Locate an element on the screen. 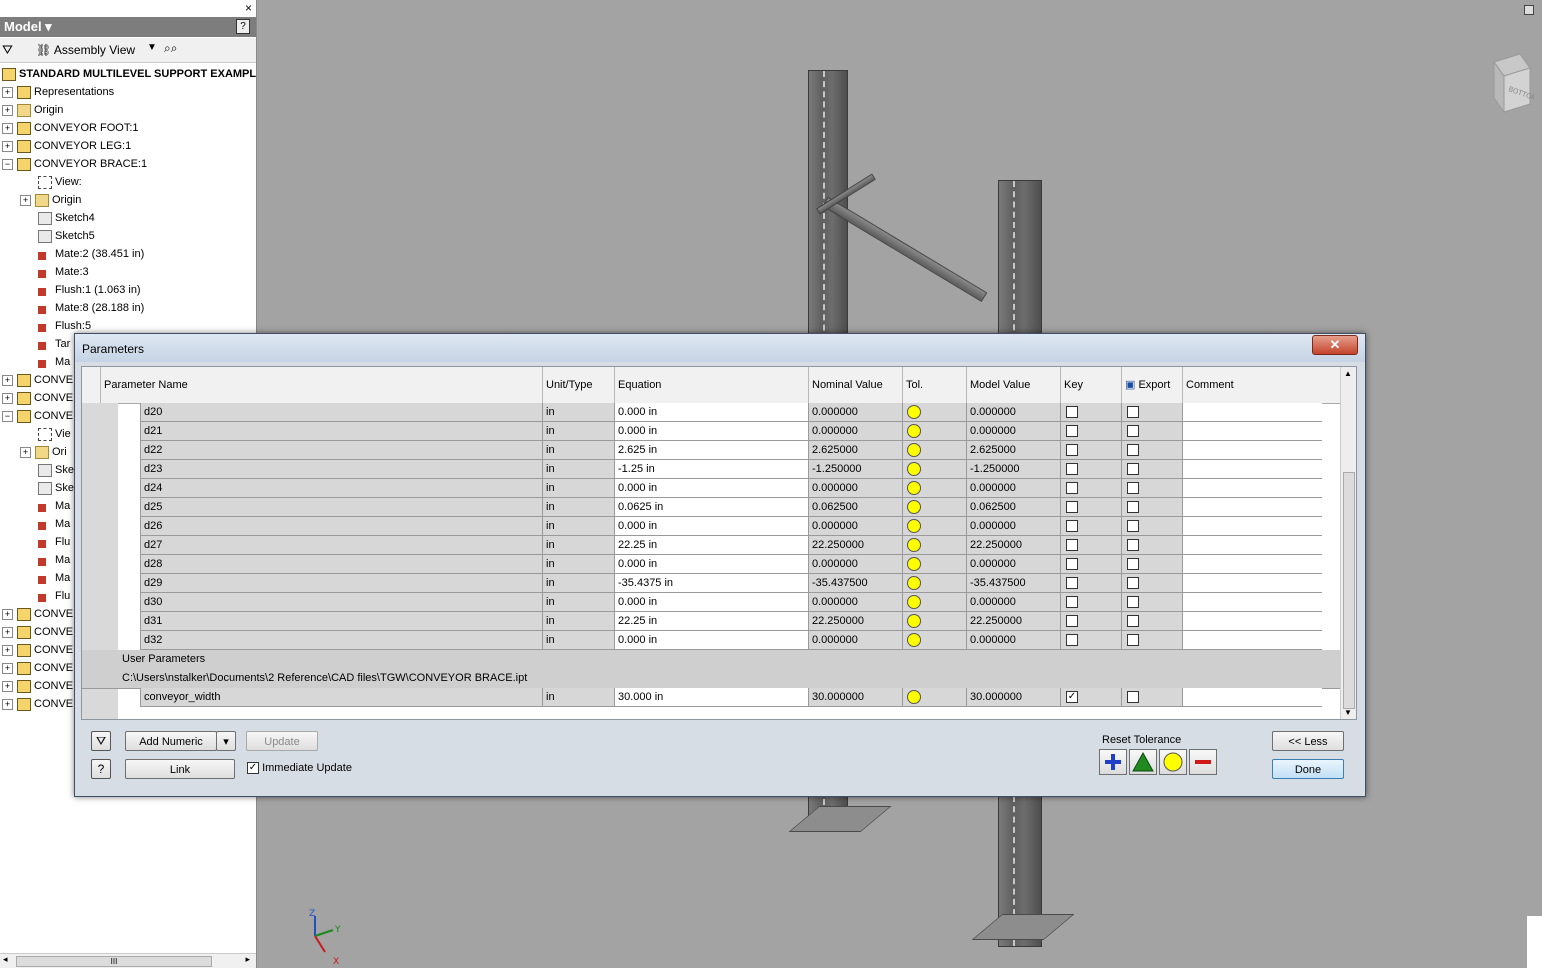  tree-item: + CONVEYOR LEG:1 is located at coordinates (66, 146).